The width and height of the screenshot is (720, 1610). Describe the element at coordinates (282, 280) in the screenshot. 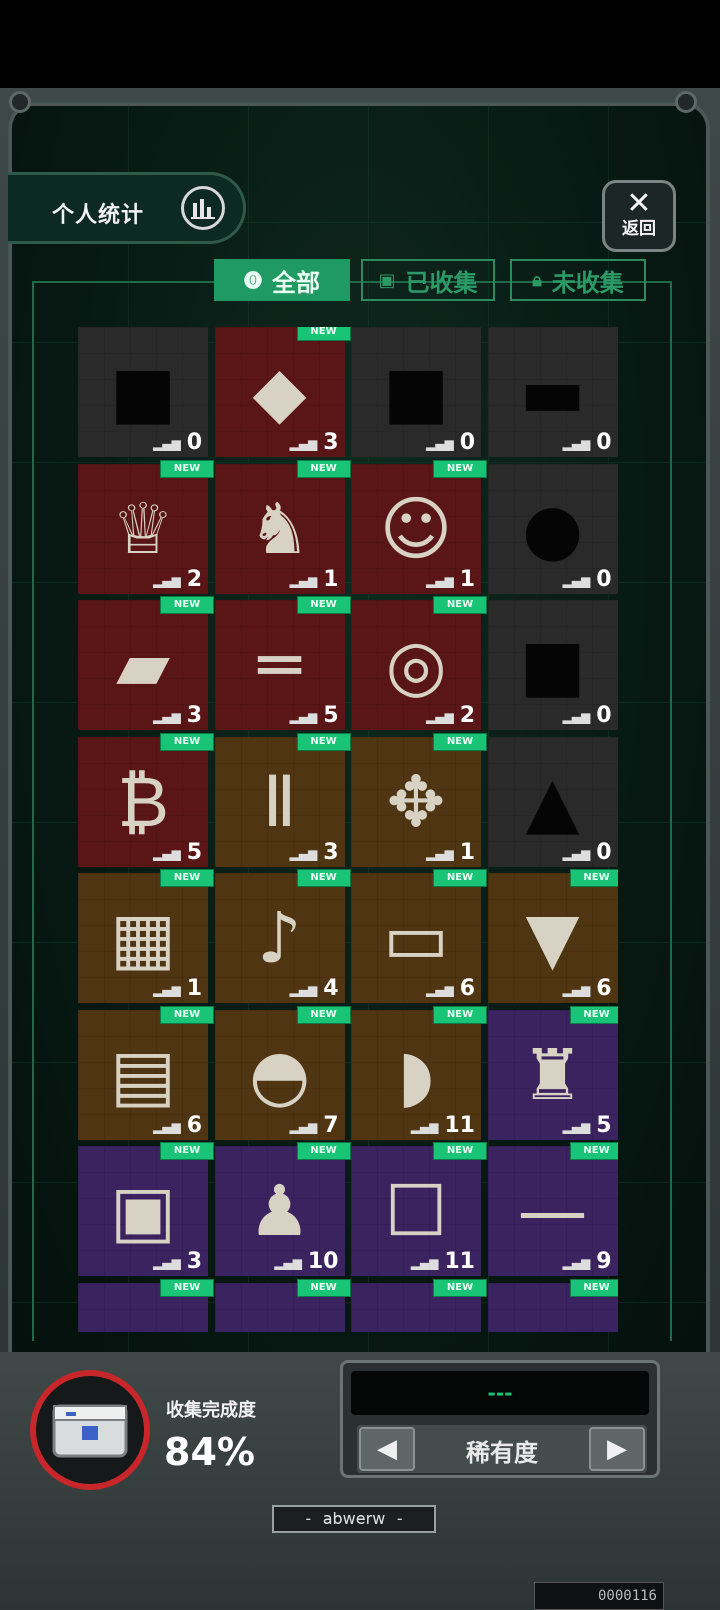

I see `tab-all: ⓿ 全部` at that location.